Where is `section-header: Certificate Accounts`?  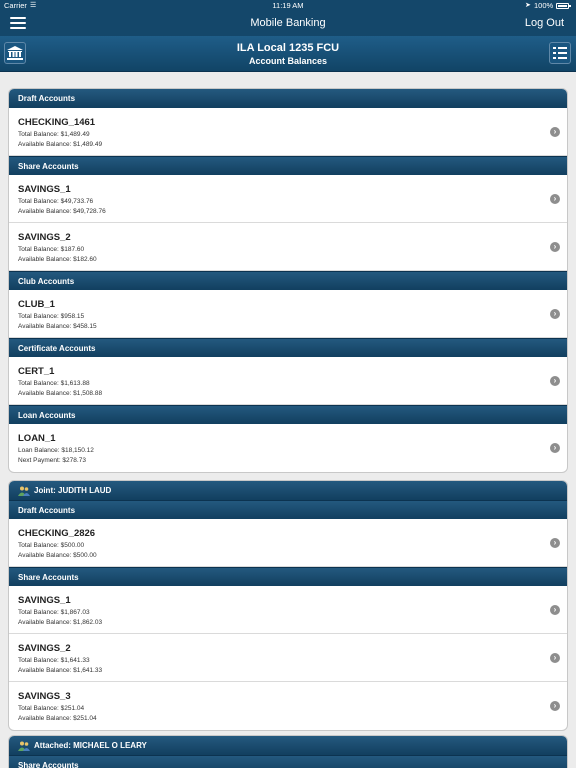 section-header: Certificate Accounts is located at coordinates (288, 347).